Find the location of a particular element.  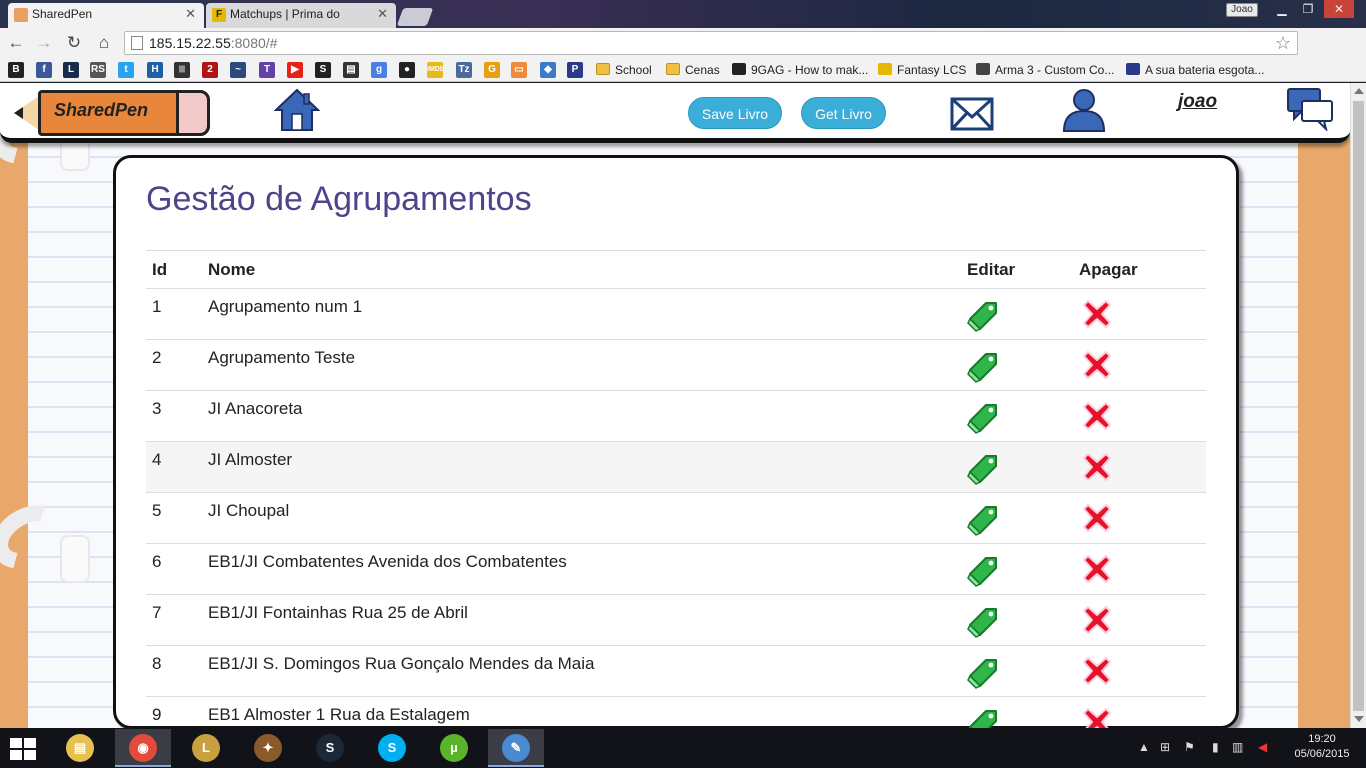

tab-sharedpen: SharedPen ✕ is located at coordinates (106, 15).